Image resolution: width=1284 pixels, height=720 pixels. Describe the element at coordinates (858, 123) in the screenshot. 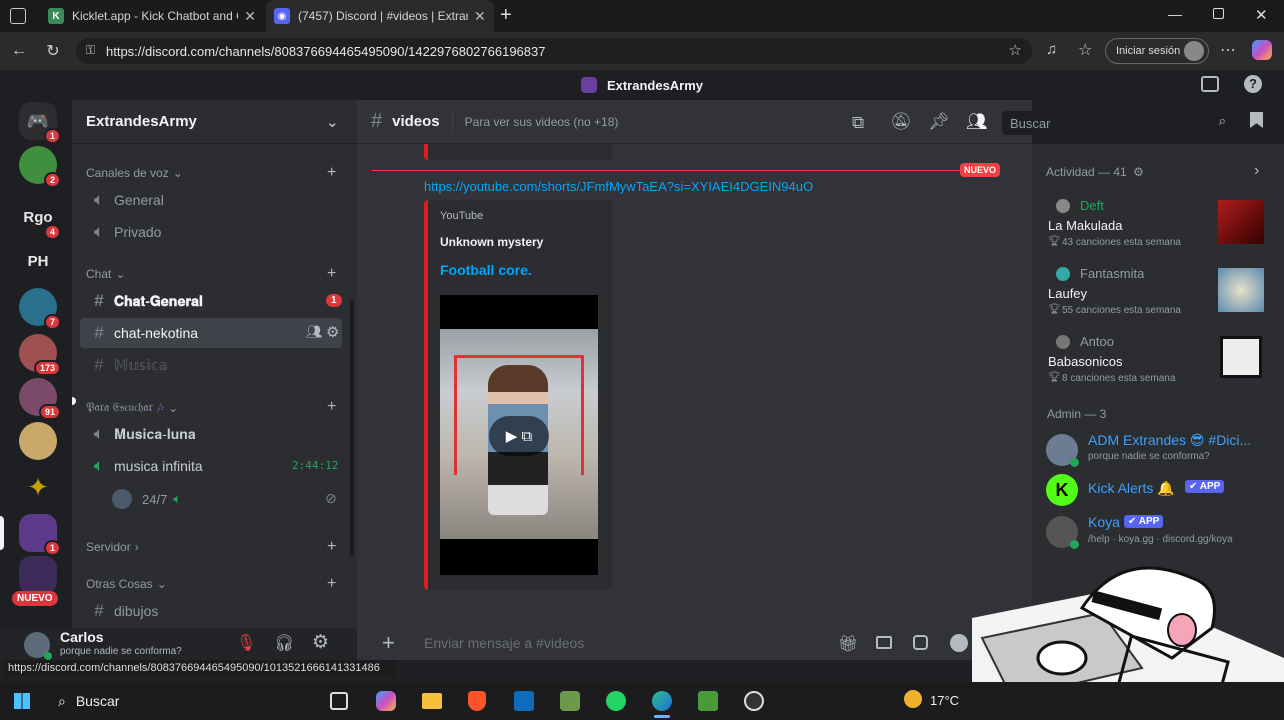

I see `threads-icon: ⧉` at that location.